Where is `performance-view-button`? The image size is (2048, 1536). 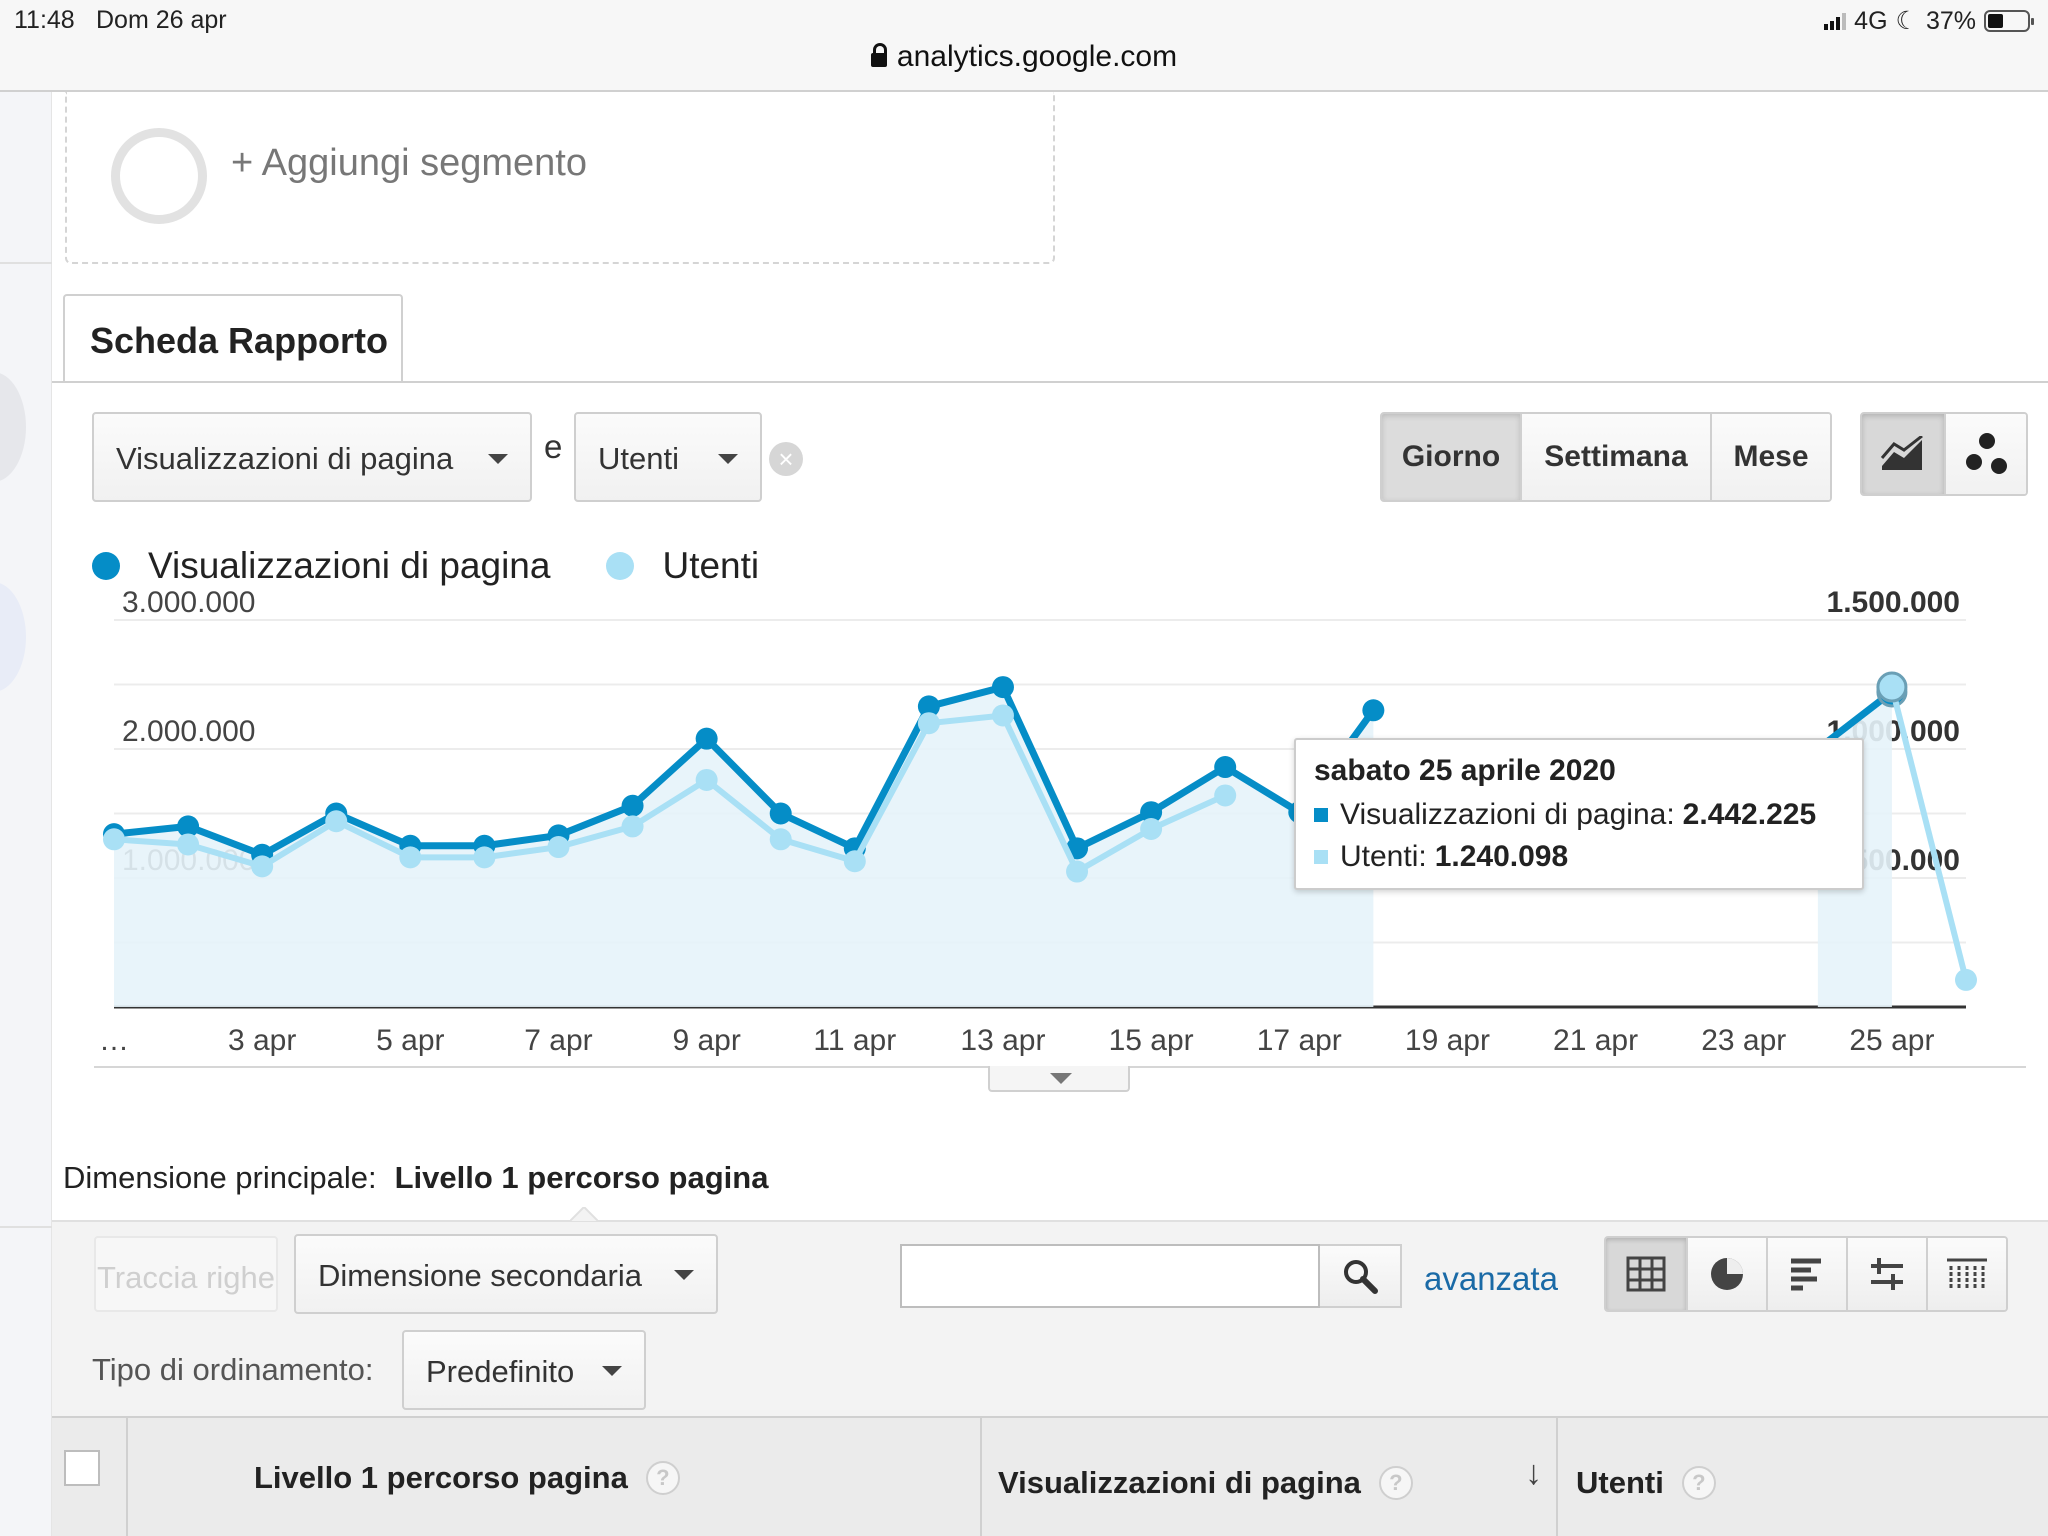
performance-view-button is located at coordinates (1806, 1274).